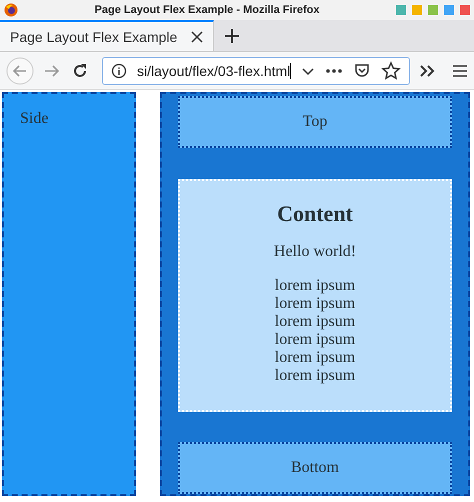  I want to click on close-icon, so click(197, 36).